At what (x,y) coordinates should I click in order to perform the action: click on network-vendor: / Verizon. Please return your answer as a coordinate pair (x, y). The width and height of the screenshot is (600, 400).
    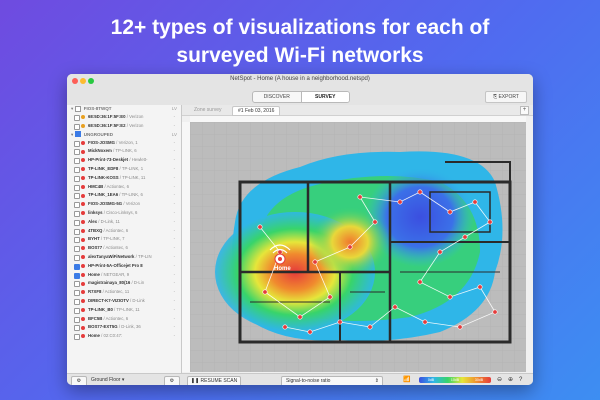
    Looking at the image, I should click on (131, 204).